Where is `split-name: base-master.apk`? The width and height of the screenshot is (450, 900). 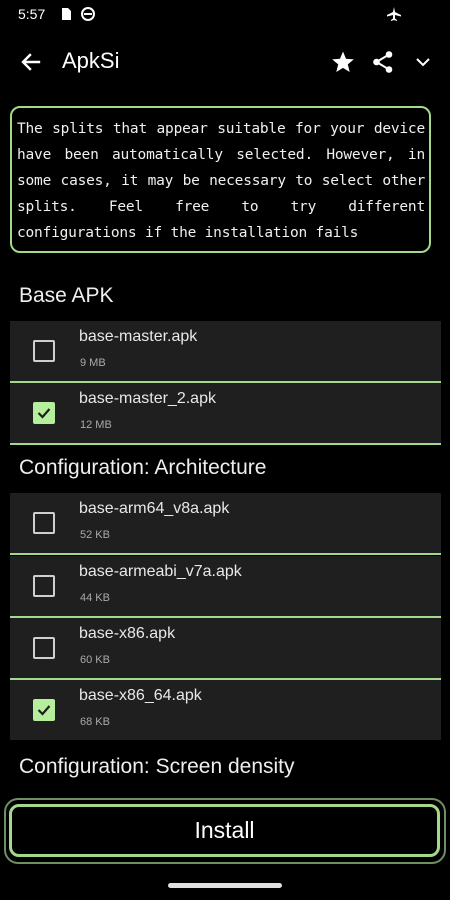 split-name: base-master.apk is located at coordinates (138, 336).